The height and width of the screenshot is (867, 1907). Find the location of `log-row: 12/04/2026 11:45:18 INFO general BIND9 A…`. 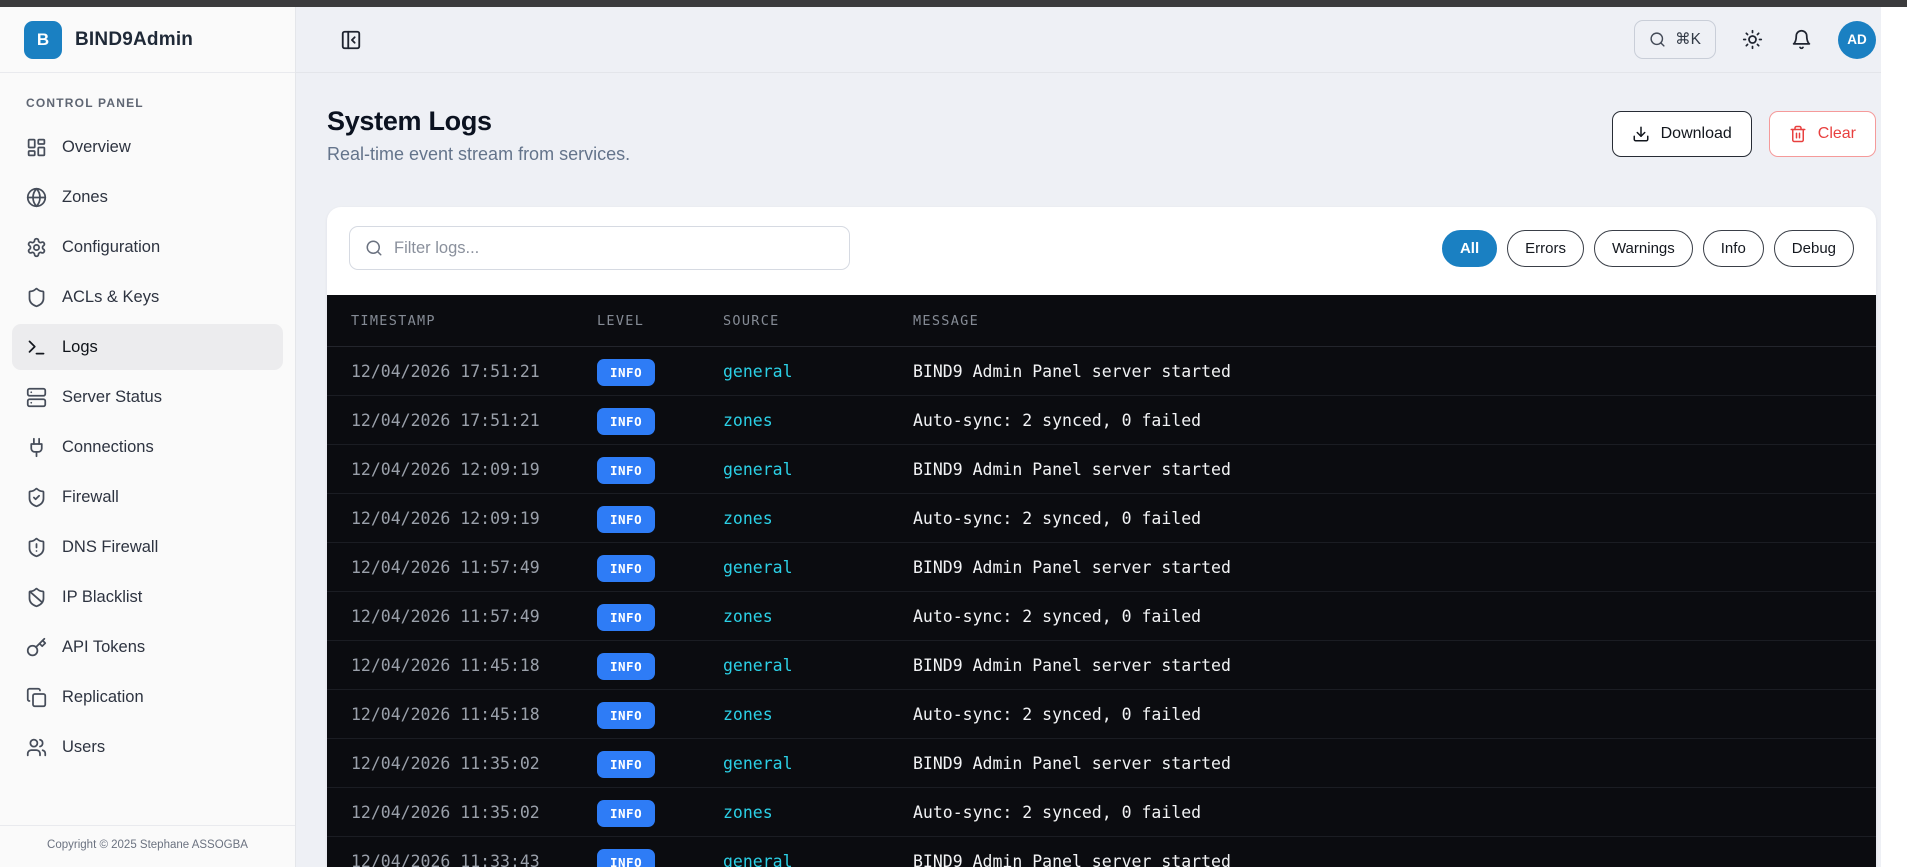

log-row: 12/04/2026 11:45:18 INFO general BIND9 A… is located at coordinates (1101, 665).